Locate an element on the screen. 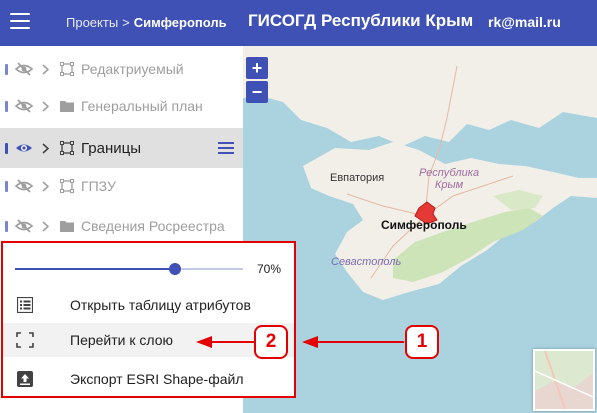 Image resolution: width=597 pixels, height=413 pixels. layer-item: Сведения Росреестра is located at coordinates (121, 226).